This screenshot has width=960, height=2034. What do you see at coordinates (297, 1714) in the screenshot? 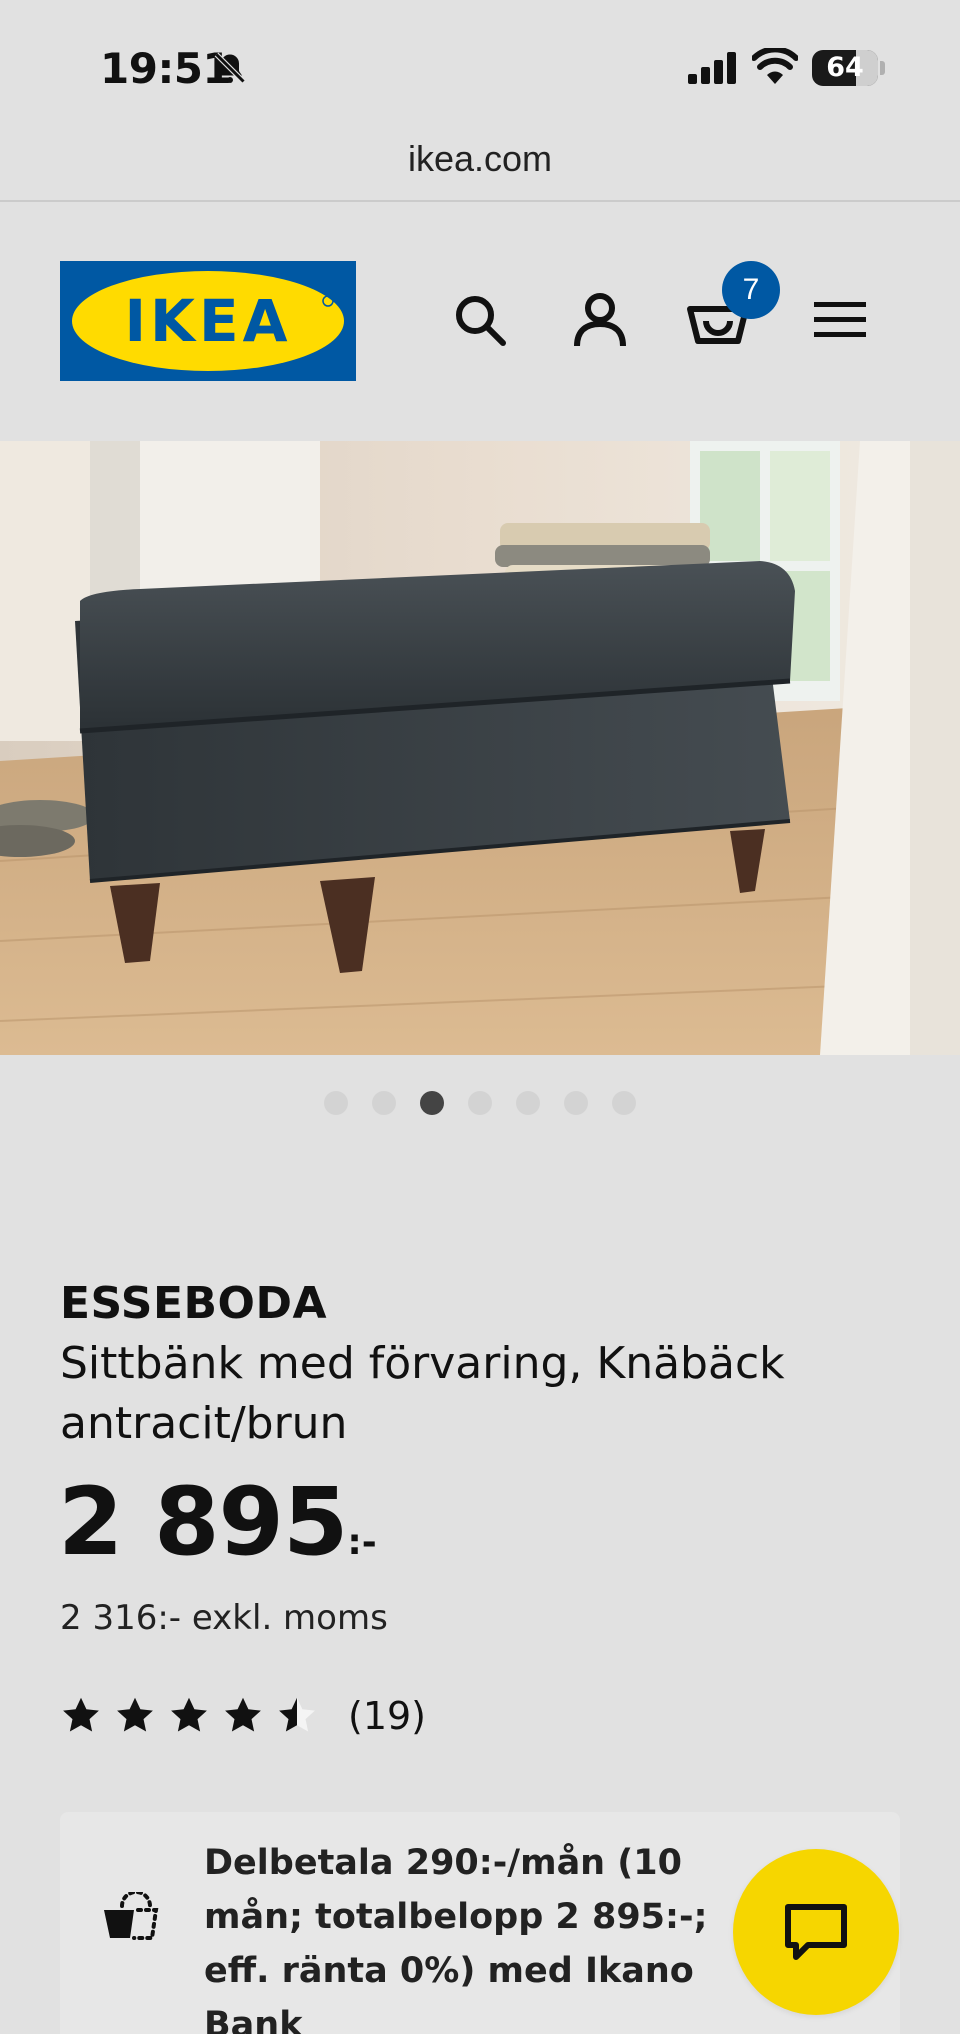
I see `half-star-icon` at bounding box center [297, 1714].